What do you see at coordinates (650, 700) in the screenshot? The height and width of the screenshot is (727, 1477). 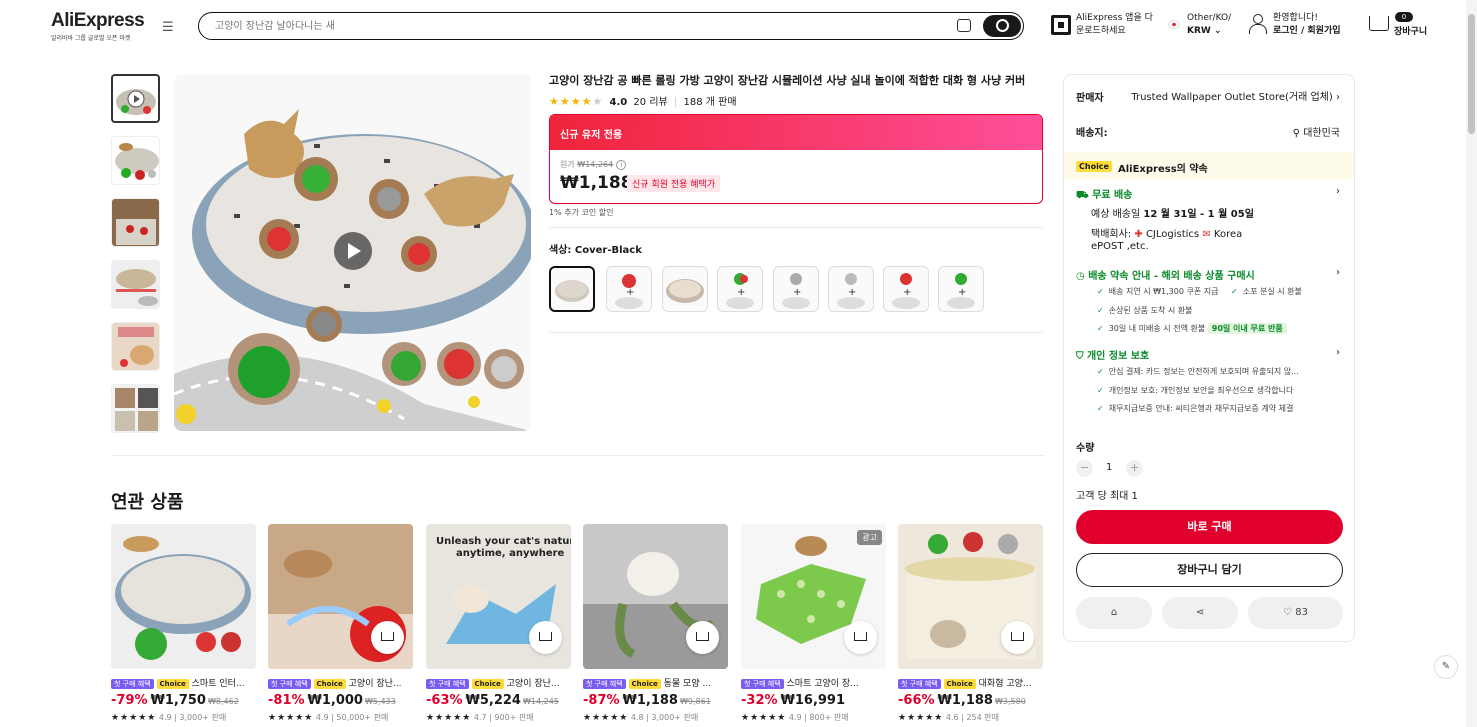 I see `product-price: ₩1,188` at bounding box center [650, 700].